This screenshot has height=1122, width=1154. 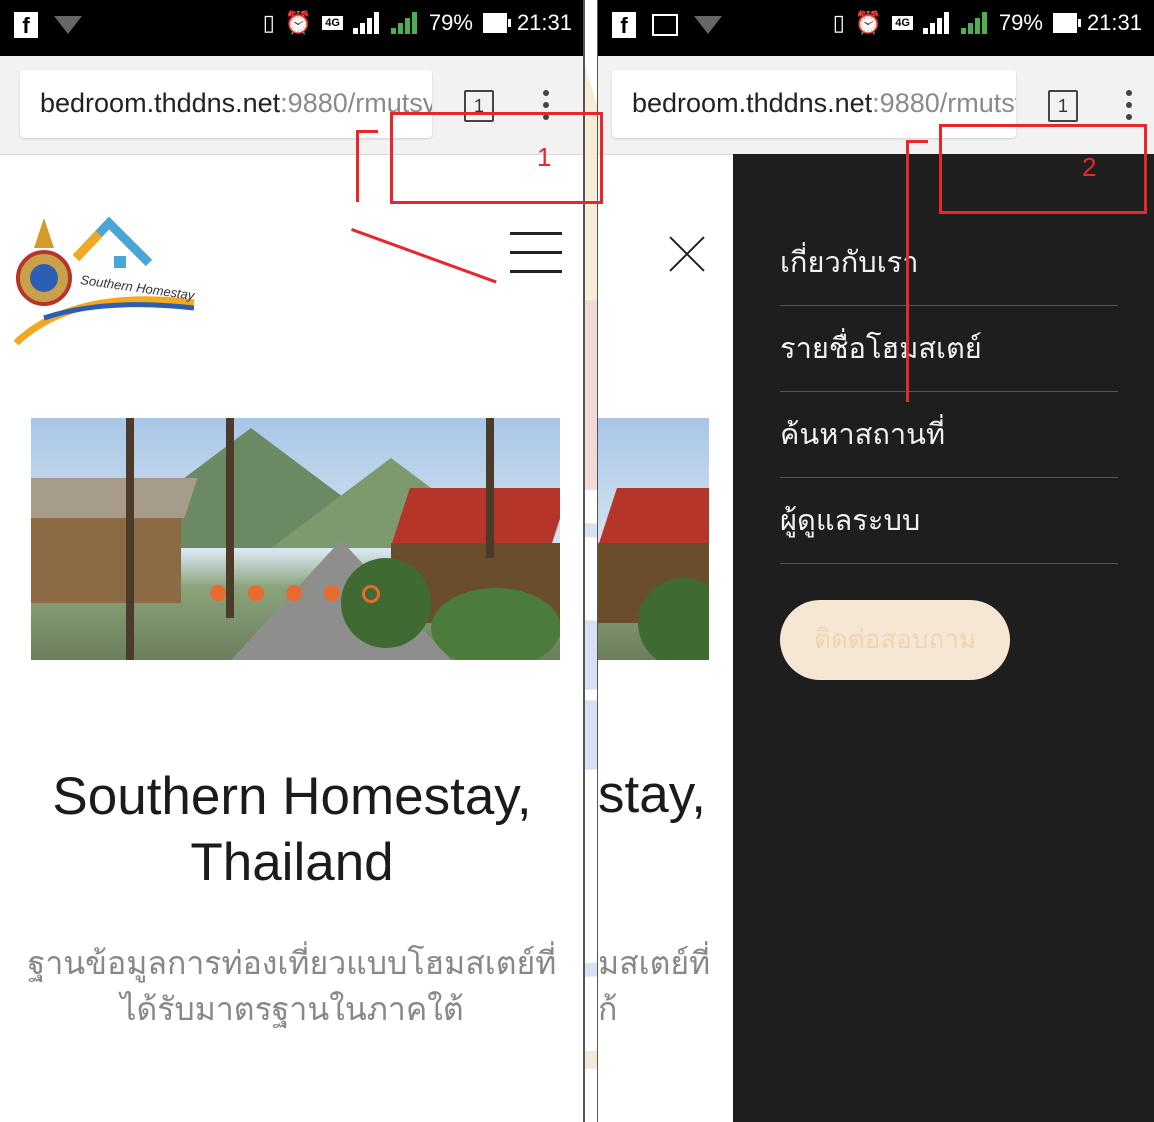 I want to click on contact-button: ติดต่อสอบถาม, so click(x=895, y=640).